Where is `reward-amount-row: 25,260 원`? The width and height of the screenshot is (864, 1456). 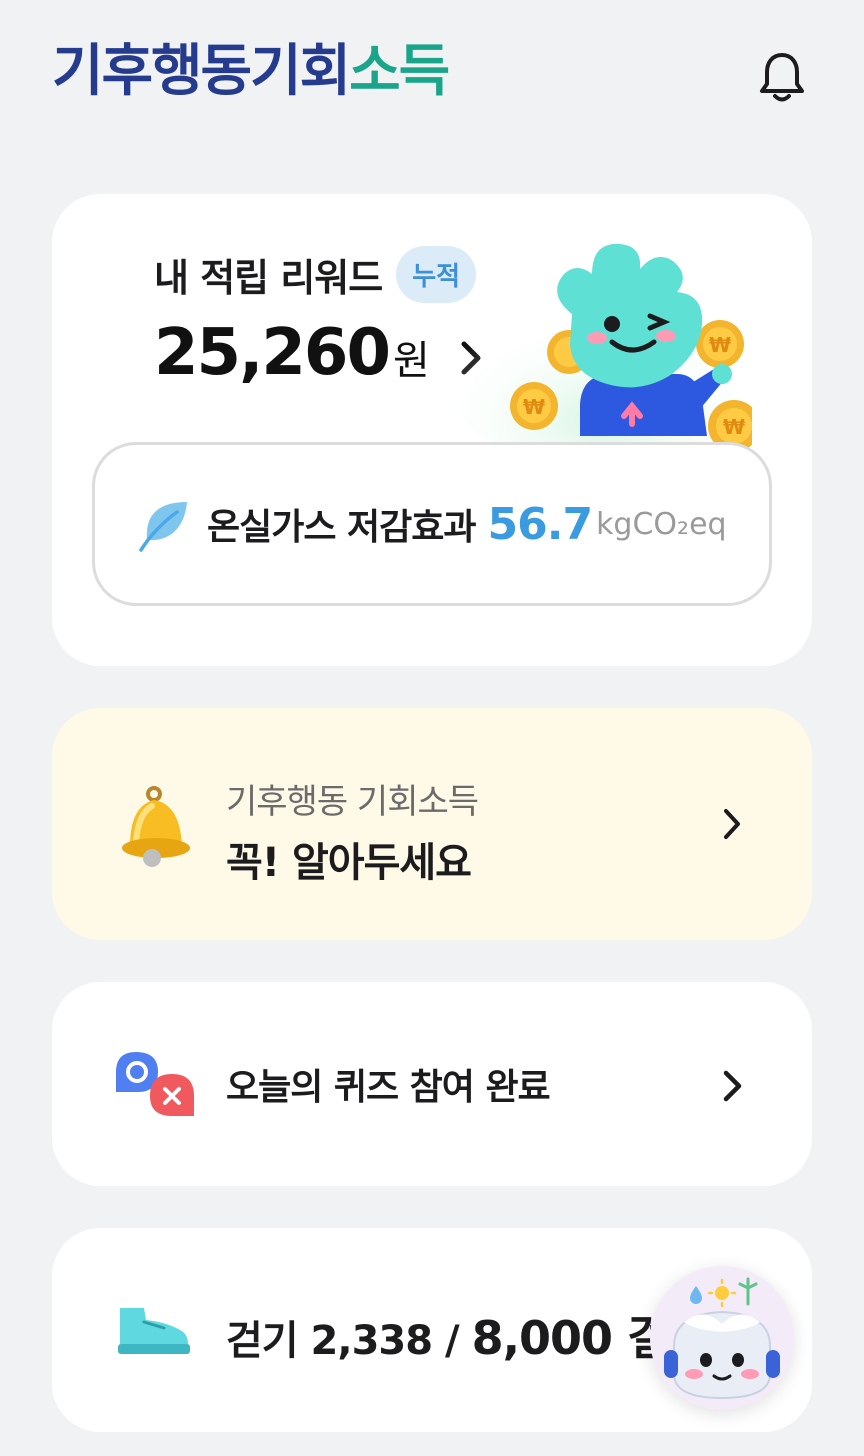
reward-amount-row: 25,260 원 is located at coordinates (319, 353).